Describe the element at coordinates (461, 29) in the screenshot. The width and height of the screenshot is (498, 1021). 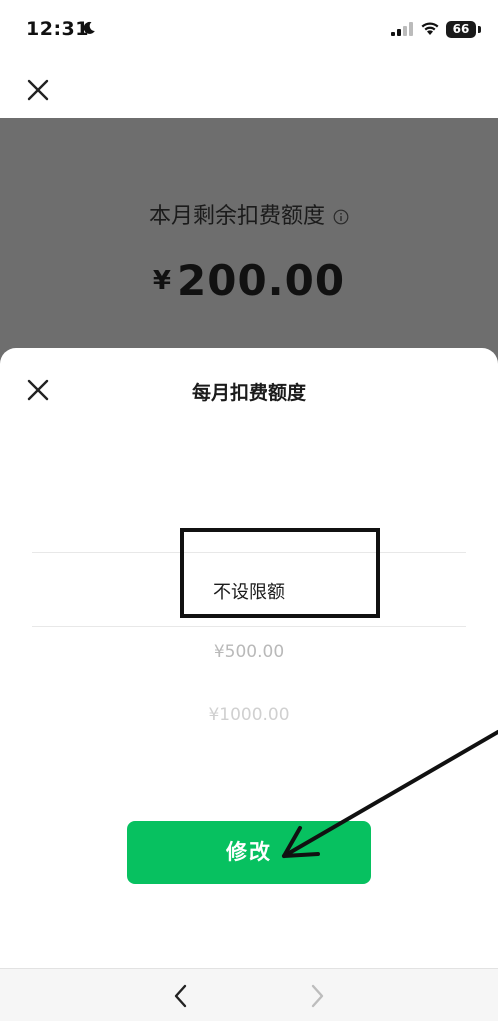
I see `battery-icon: 66` at that location.